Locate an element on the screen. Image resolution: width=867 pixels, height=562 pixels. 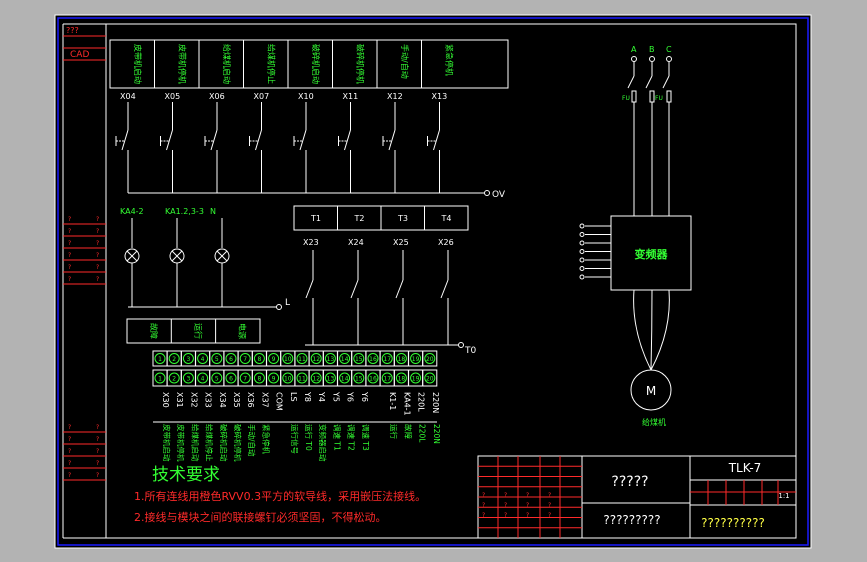
switch-desc-2: 给煤机启动 is located at coordinates (227, 64).